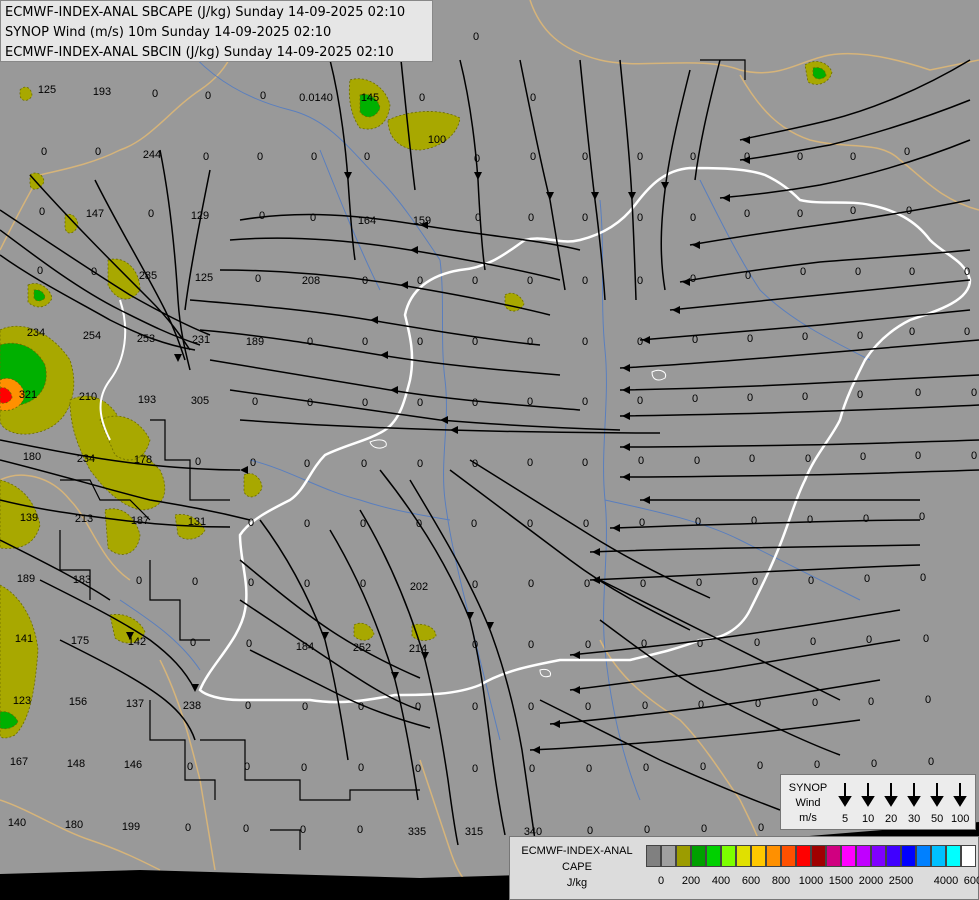 The height and width of the screenshot is (900, 979). What do you see at coordinates (200, 216) in the screenshot?
I see `cape-value-label: 129` at bounding box center [200, 216].